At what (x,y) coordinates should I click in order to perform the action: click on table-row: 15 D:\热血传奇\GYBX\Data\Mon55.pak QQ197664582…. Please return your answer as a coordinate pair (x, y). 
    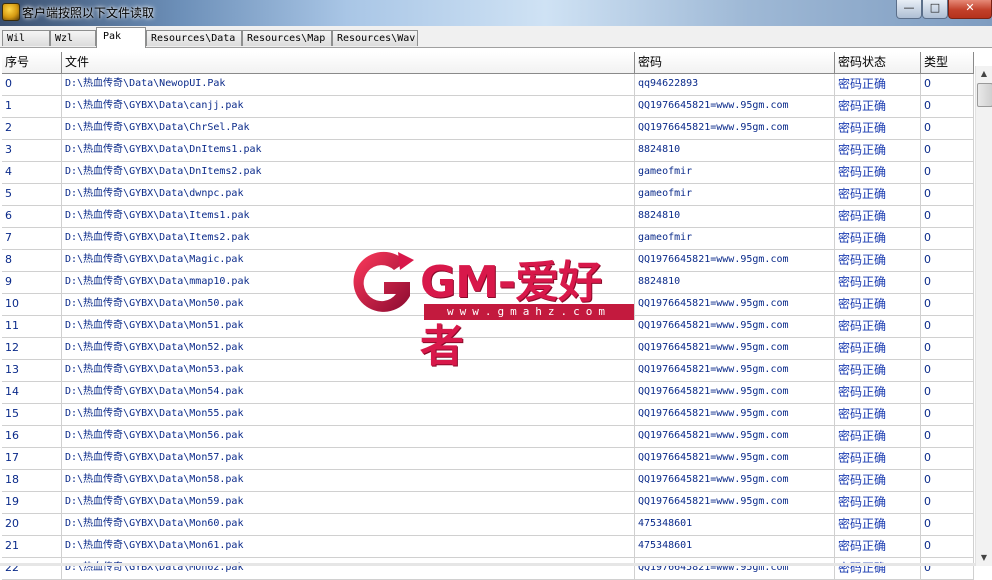
    Looking at the image, I should click on (488, 415).